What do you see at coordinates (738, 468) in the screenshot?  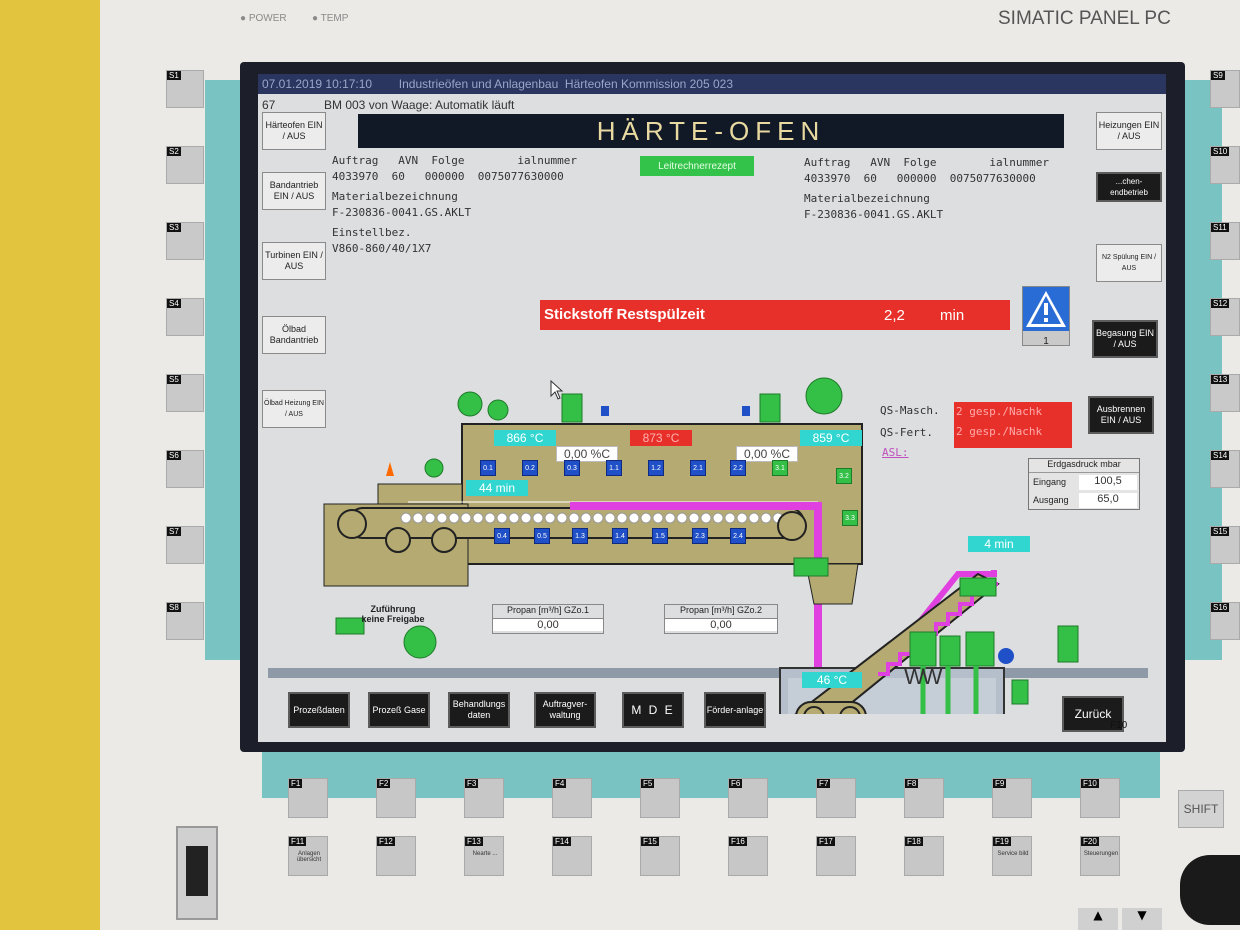 I see `zone-box: 2.2` at bounding box center [738, 468].